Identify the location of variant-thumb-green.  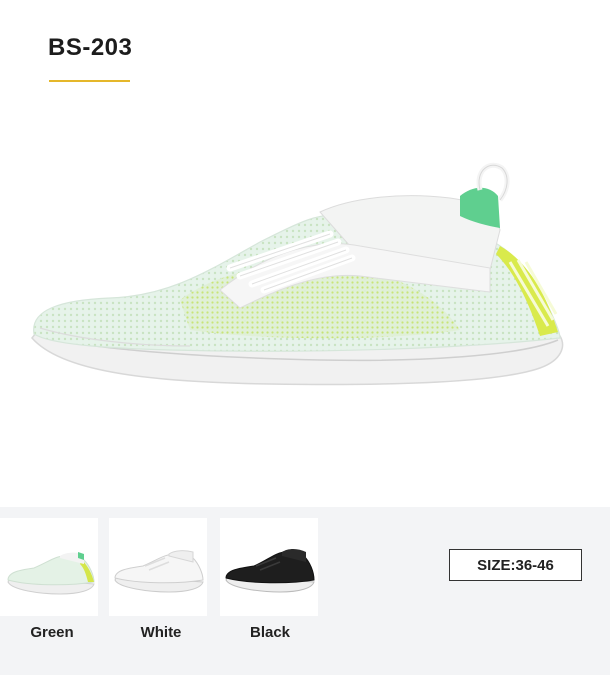
(49, 567).